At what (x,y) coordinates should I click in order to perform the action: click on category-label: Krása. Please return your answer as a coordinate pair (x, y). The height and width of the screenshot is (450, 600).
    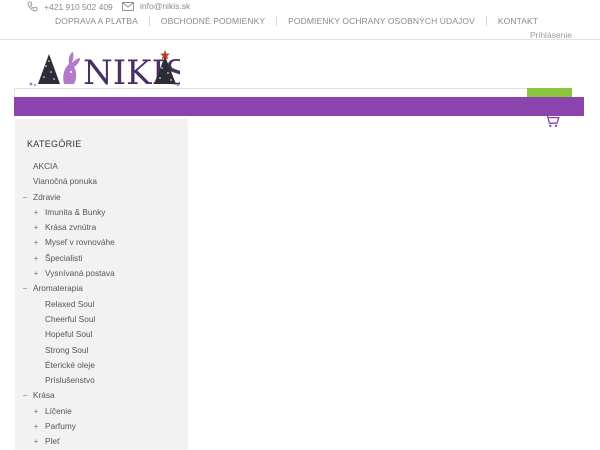
    Looking at the image, I should click on (44, 395).